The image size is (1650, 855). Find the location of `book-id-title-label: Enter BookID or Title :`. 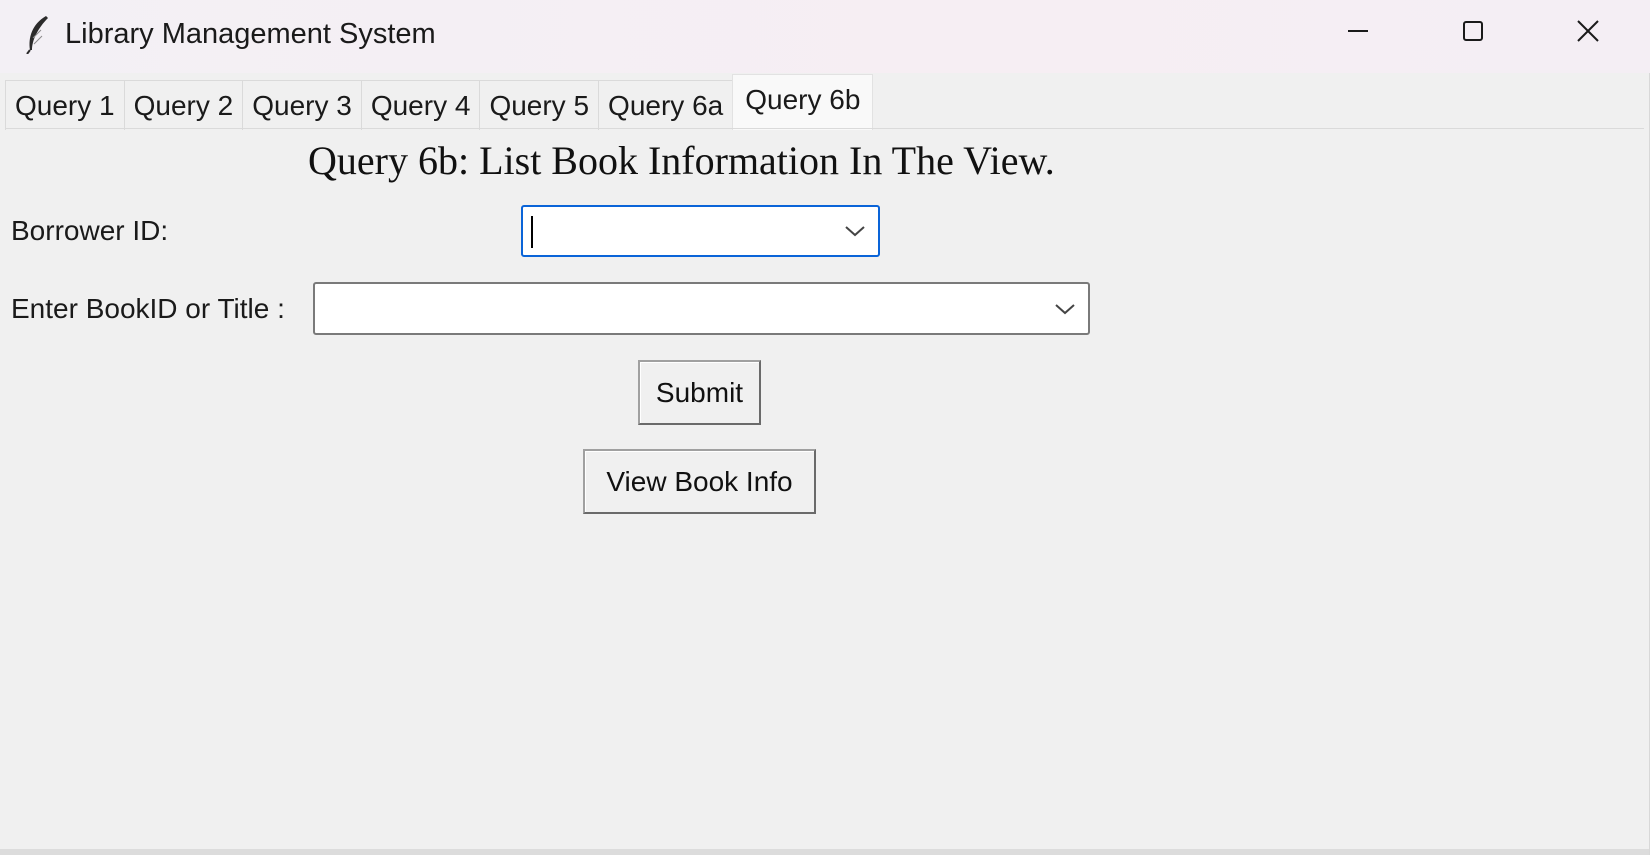

book-id-title-label: Enter BookID or Title : is located at coordinates (148, 308).